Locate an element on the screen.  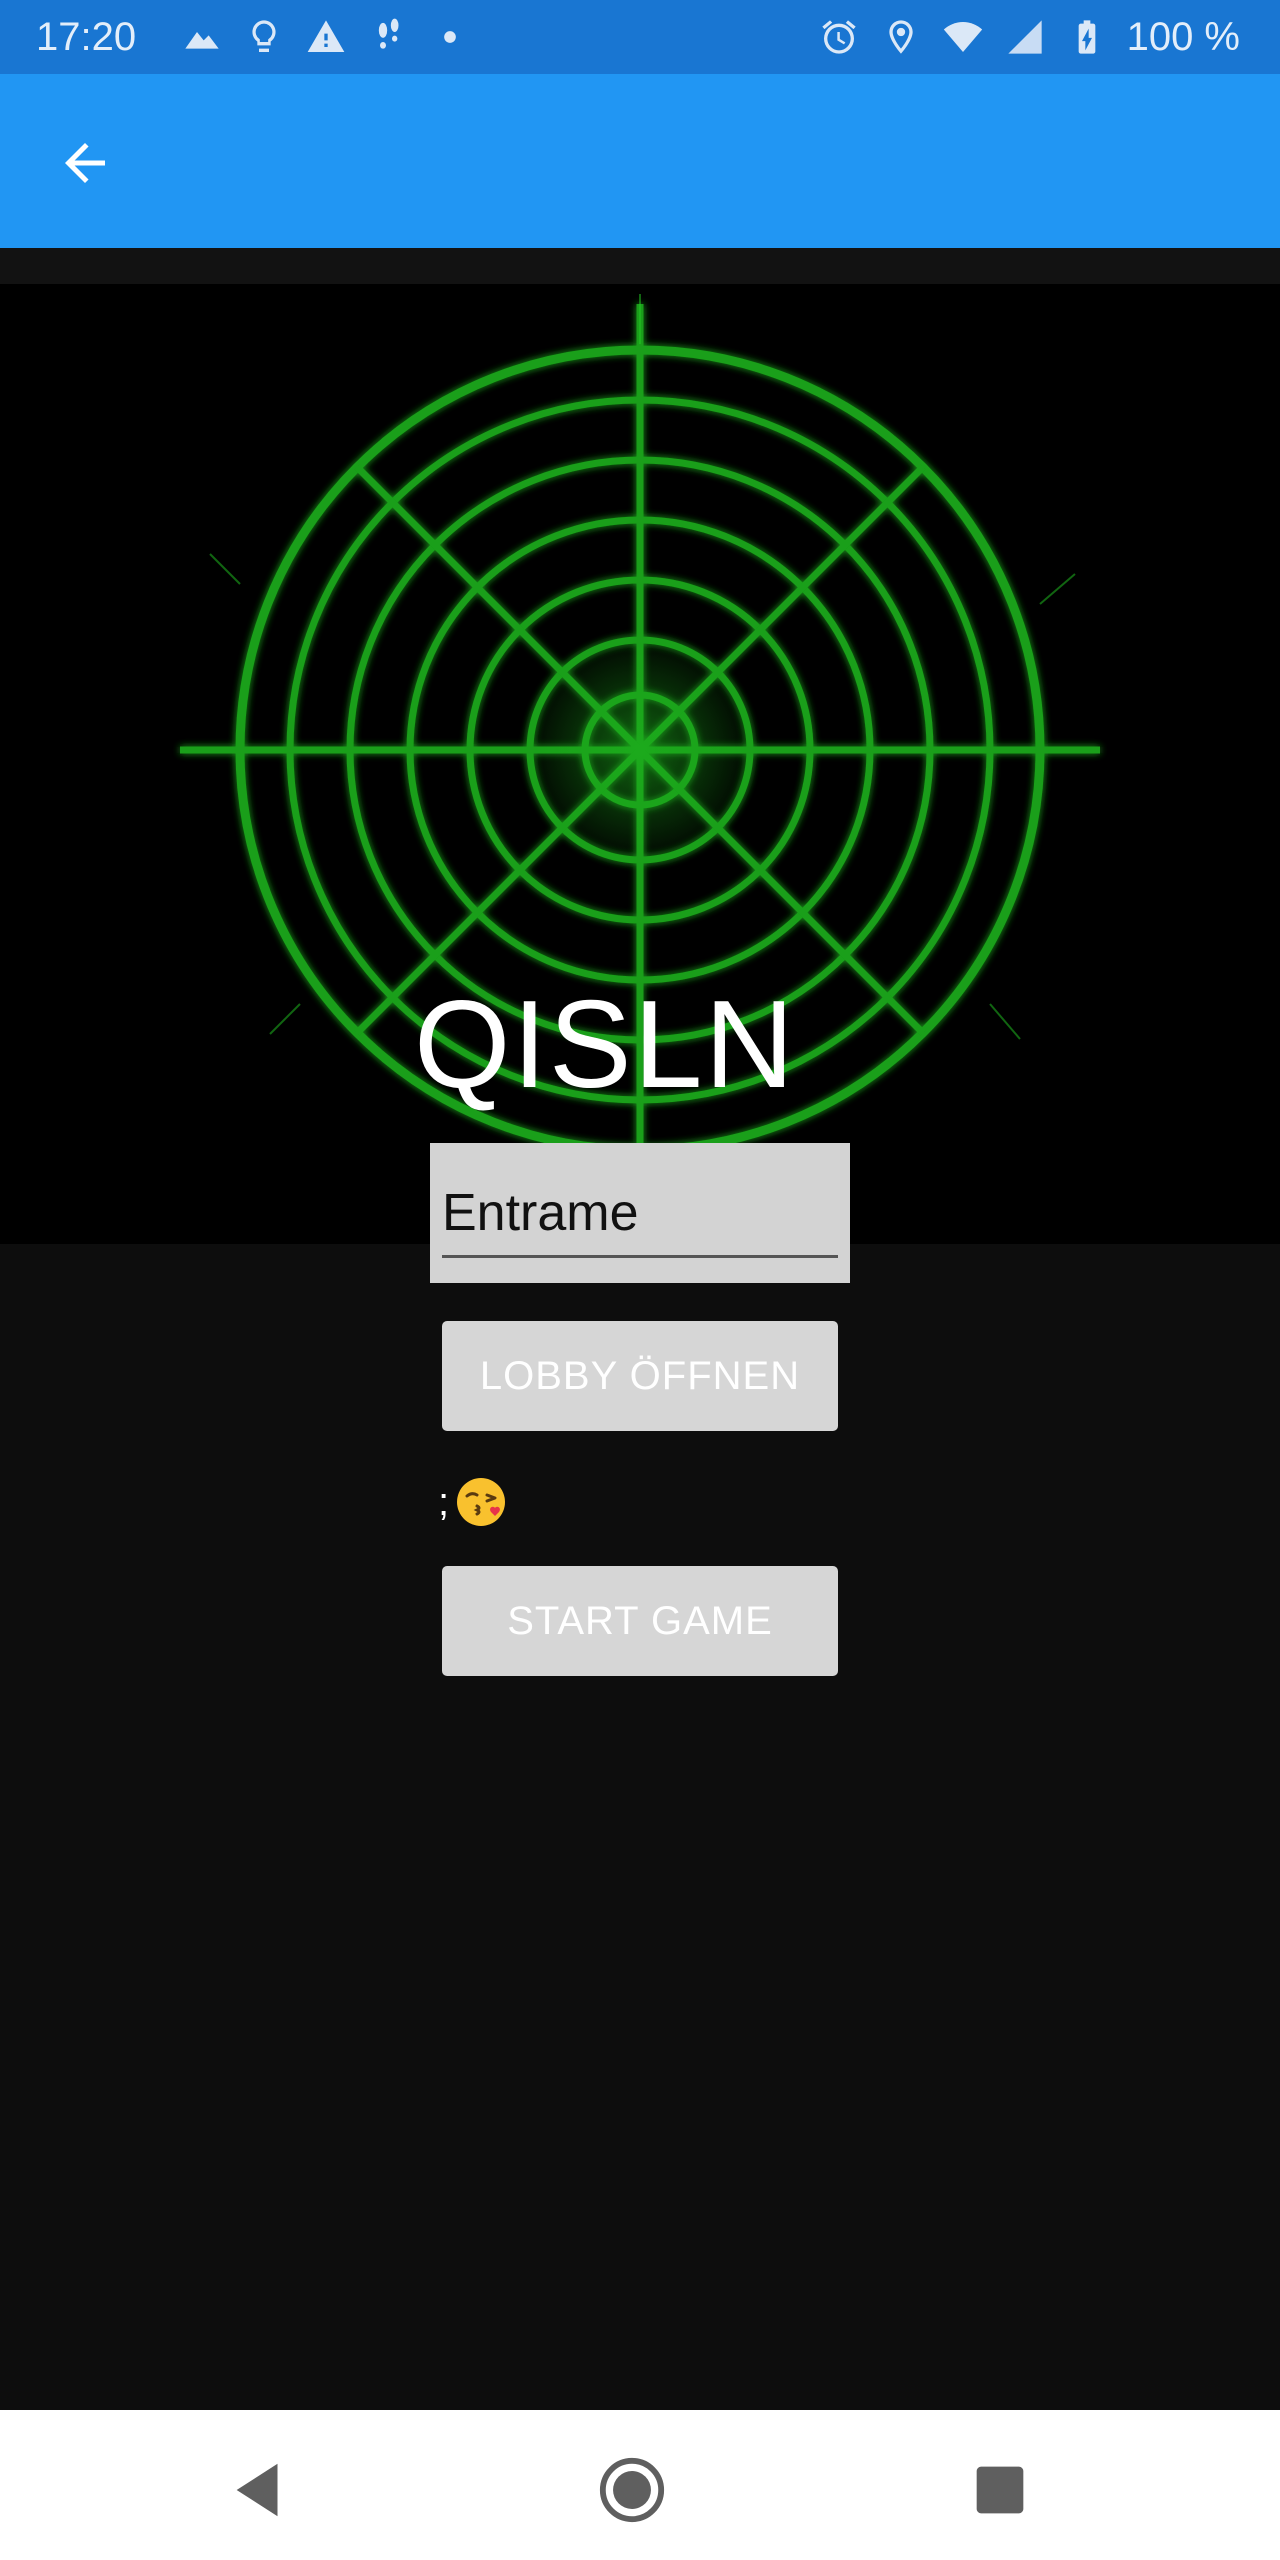
back-button is located at coordinates (85, 163).